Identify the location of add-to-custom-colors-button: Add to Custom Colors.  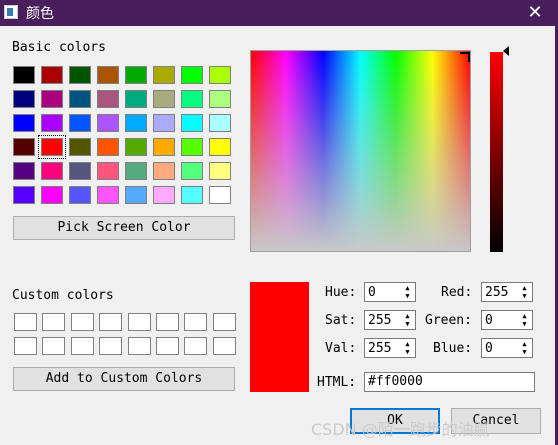
(124, 379).